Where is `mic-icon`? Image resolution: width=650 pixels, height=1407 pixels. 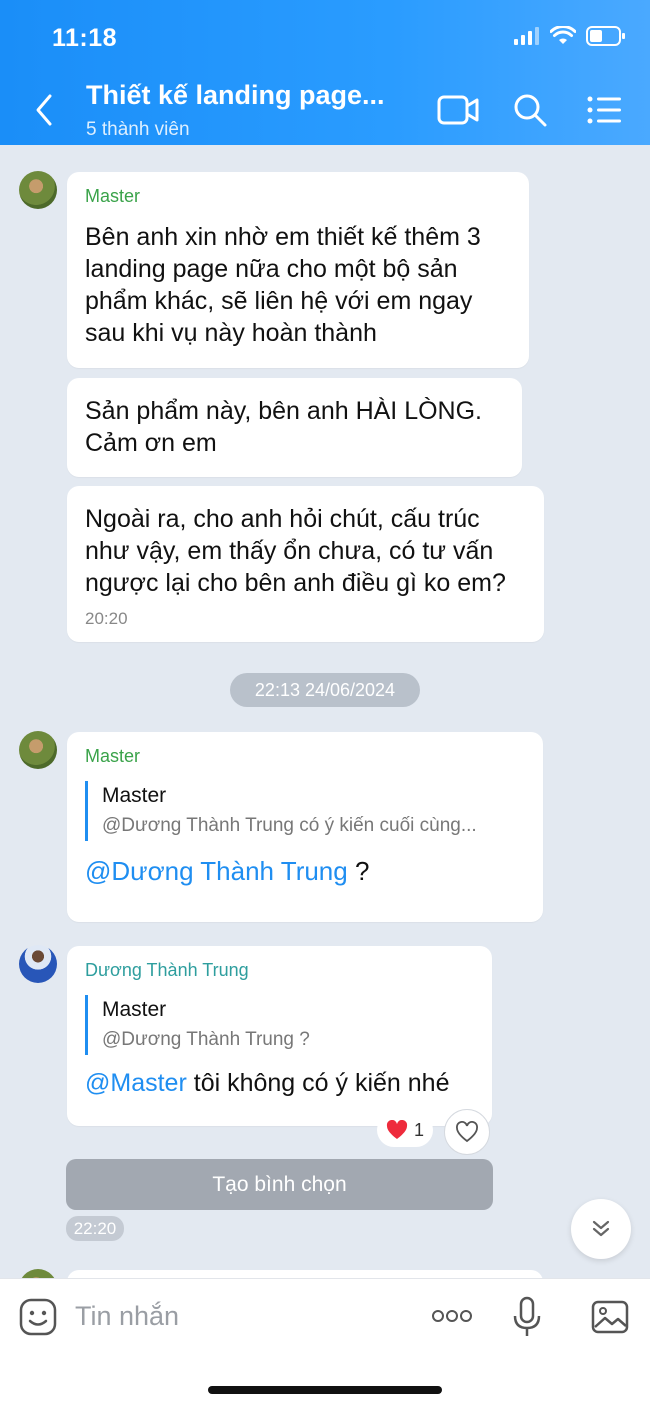
mic-icon is located at coordinates (527, 1316).